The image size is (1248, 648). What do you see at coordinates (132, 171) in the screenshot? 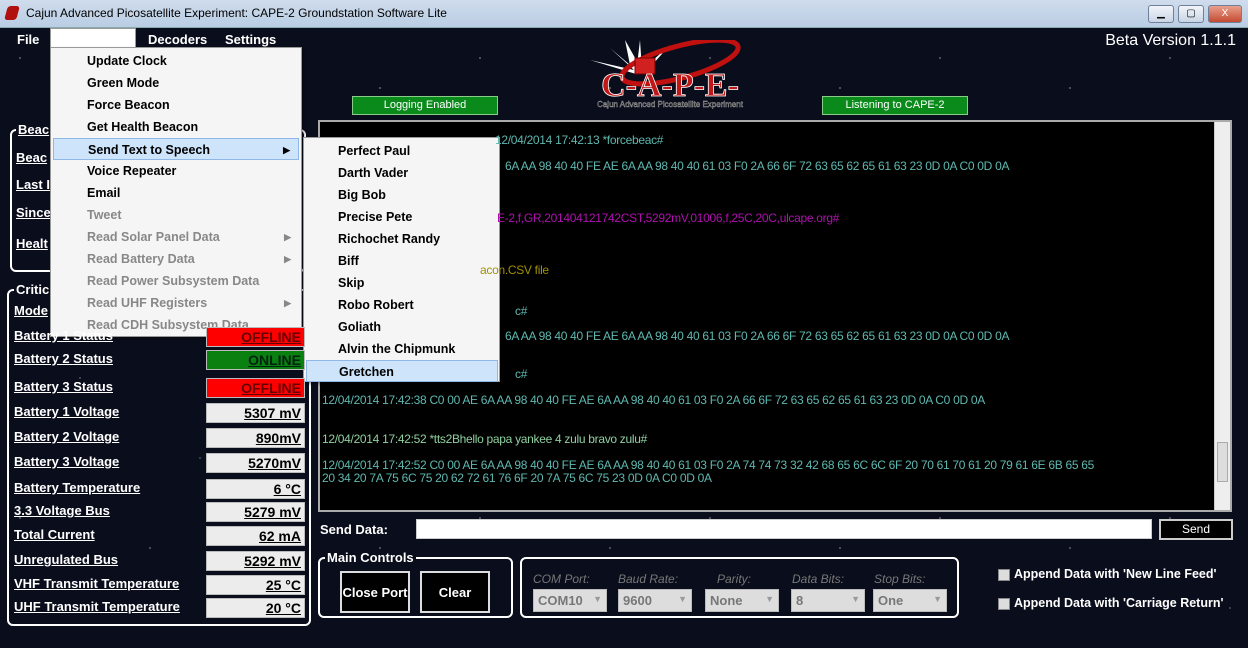
I see `menu-item-label: Voice Repeater` at bounding box center [132, 171].